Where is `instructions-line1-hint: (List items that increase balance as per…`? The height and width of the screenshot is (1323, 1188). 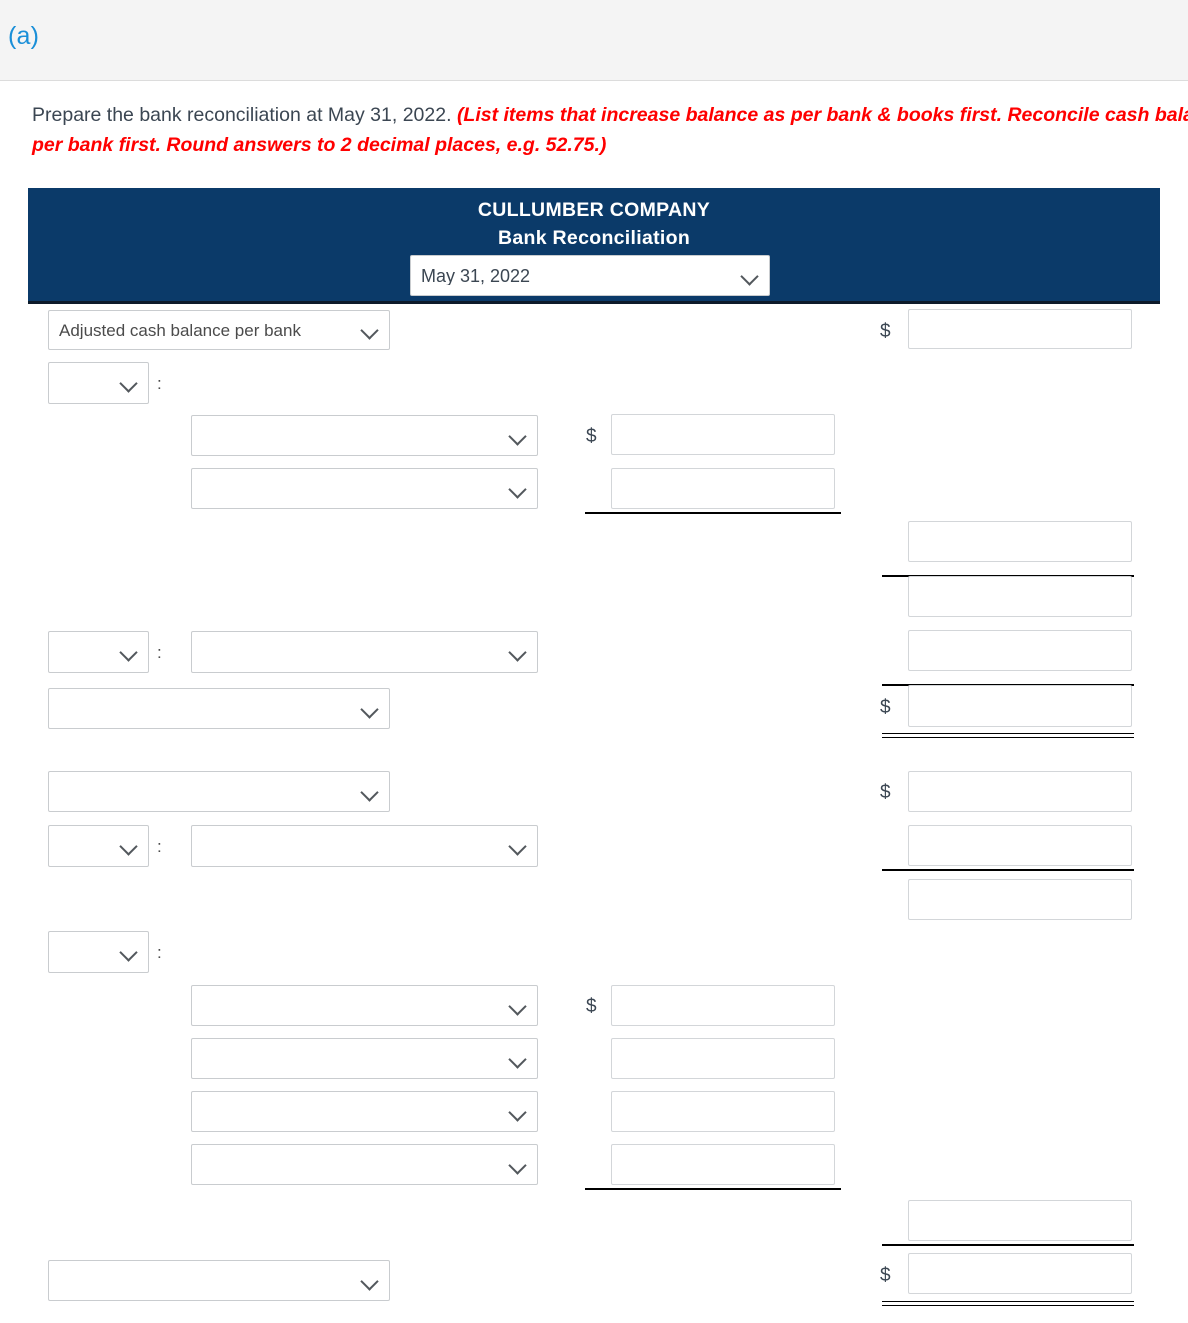
instructions-line1-hint: (List items that increase balance as per… is located at coordinates (822, 115).